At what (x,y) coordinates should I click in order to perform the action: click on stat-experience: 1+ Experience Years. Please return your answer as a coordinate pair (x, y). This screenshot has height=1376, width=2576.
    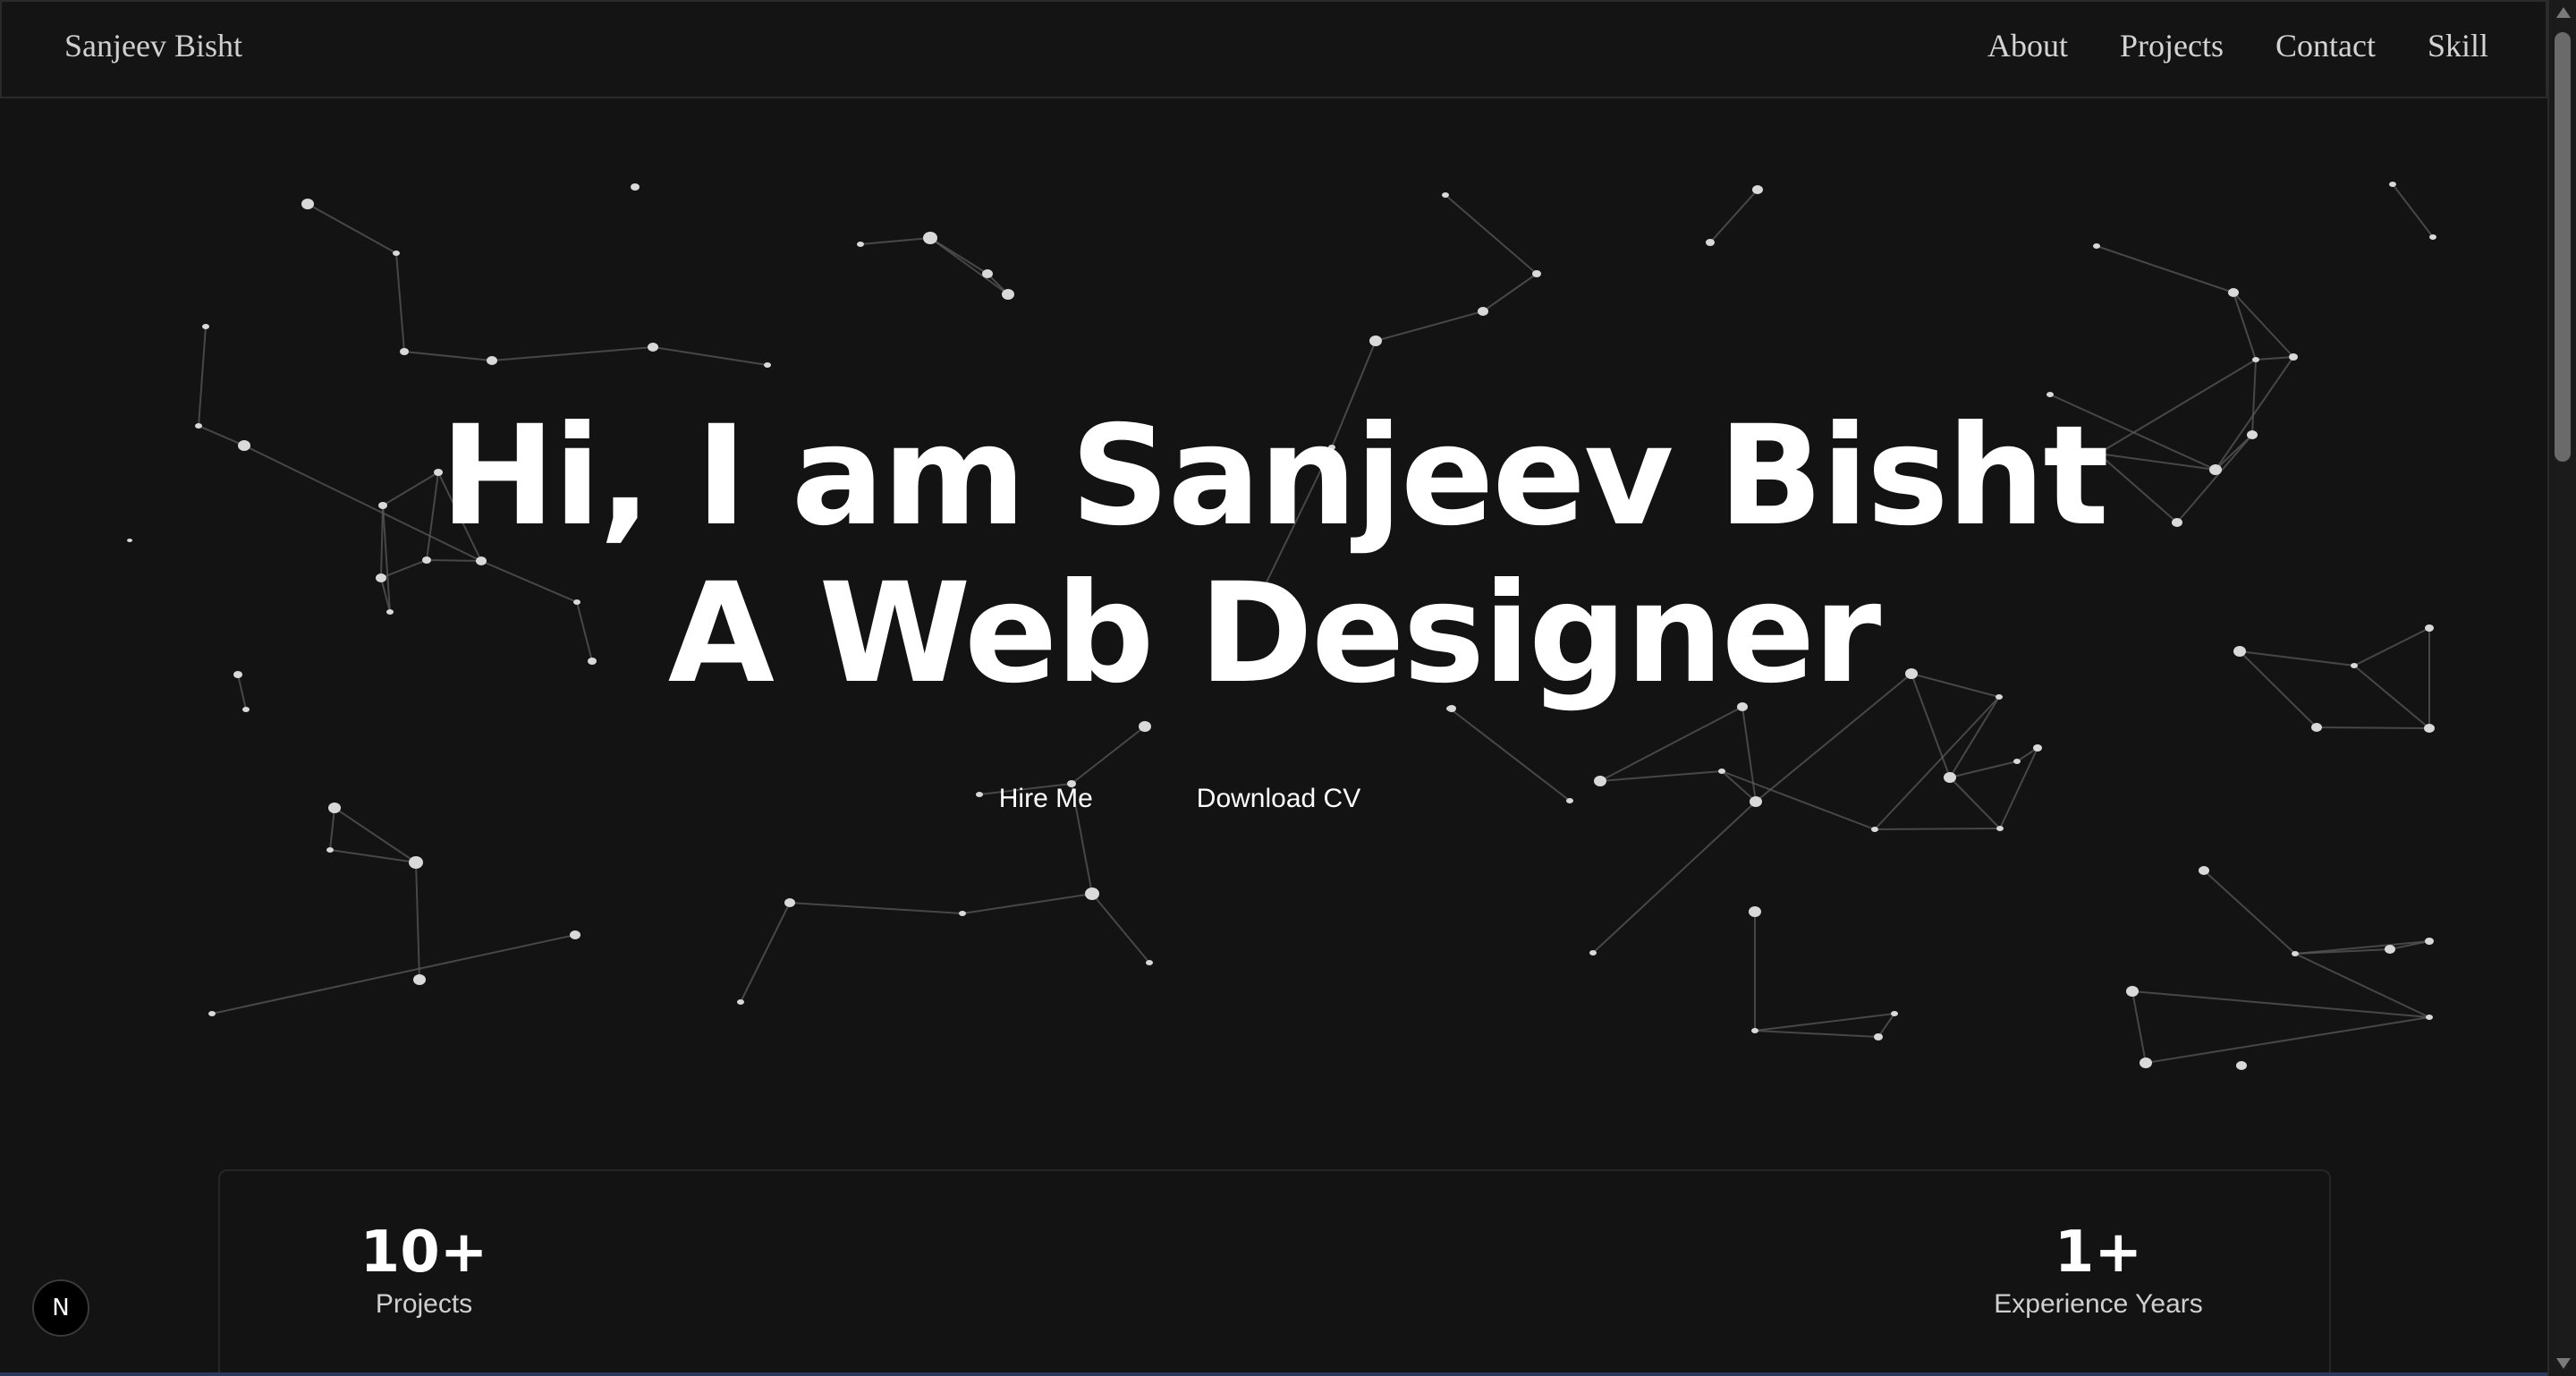
    Looking at the image, I should click on (2098, 1270).